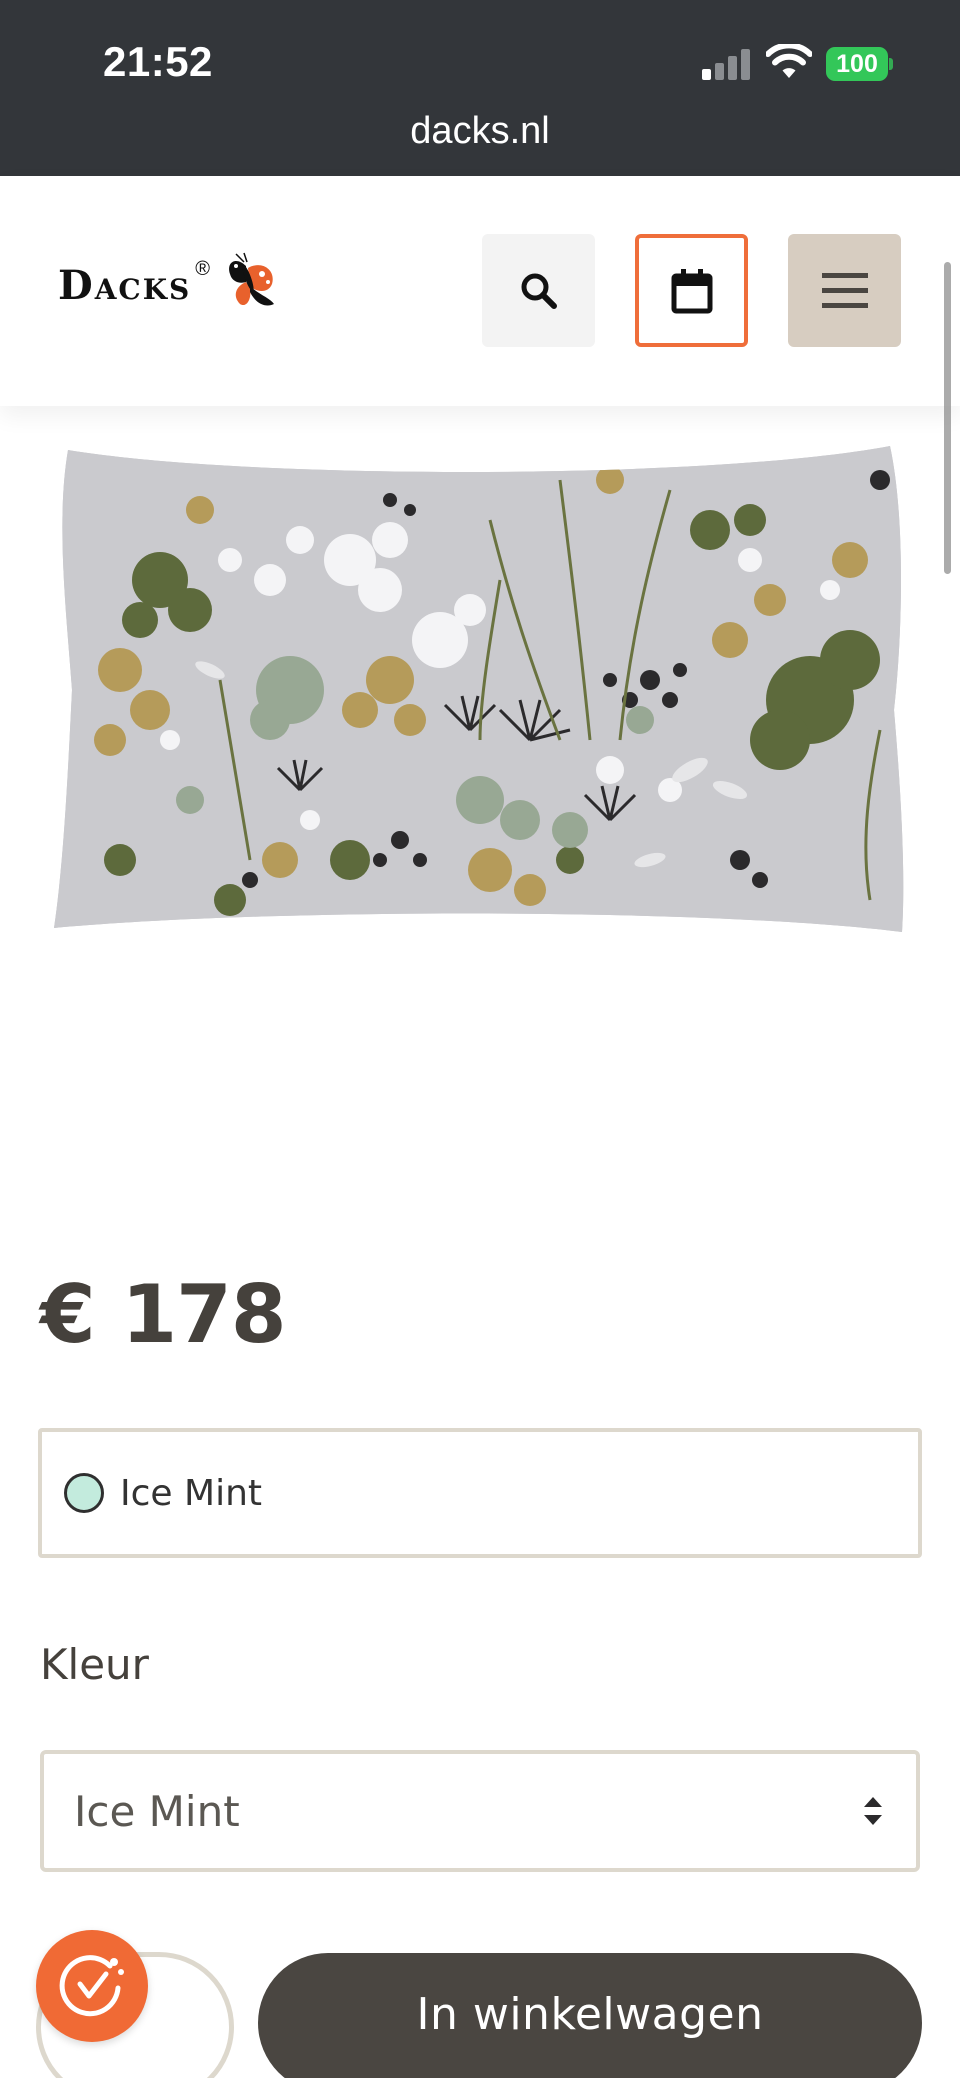  What do you see at coordinates (480, 88) in the screenshot?
I see `status-bar: 21:52 100 dacks.nl` at bounding box center [480, 88].